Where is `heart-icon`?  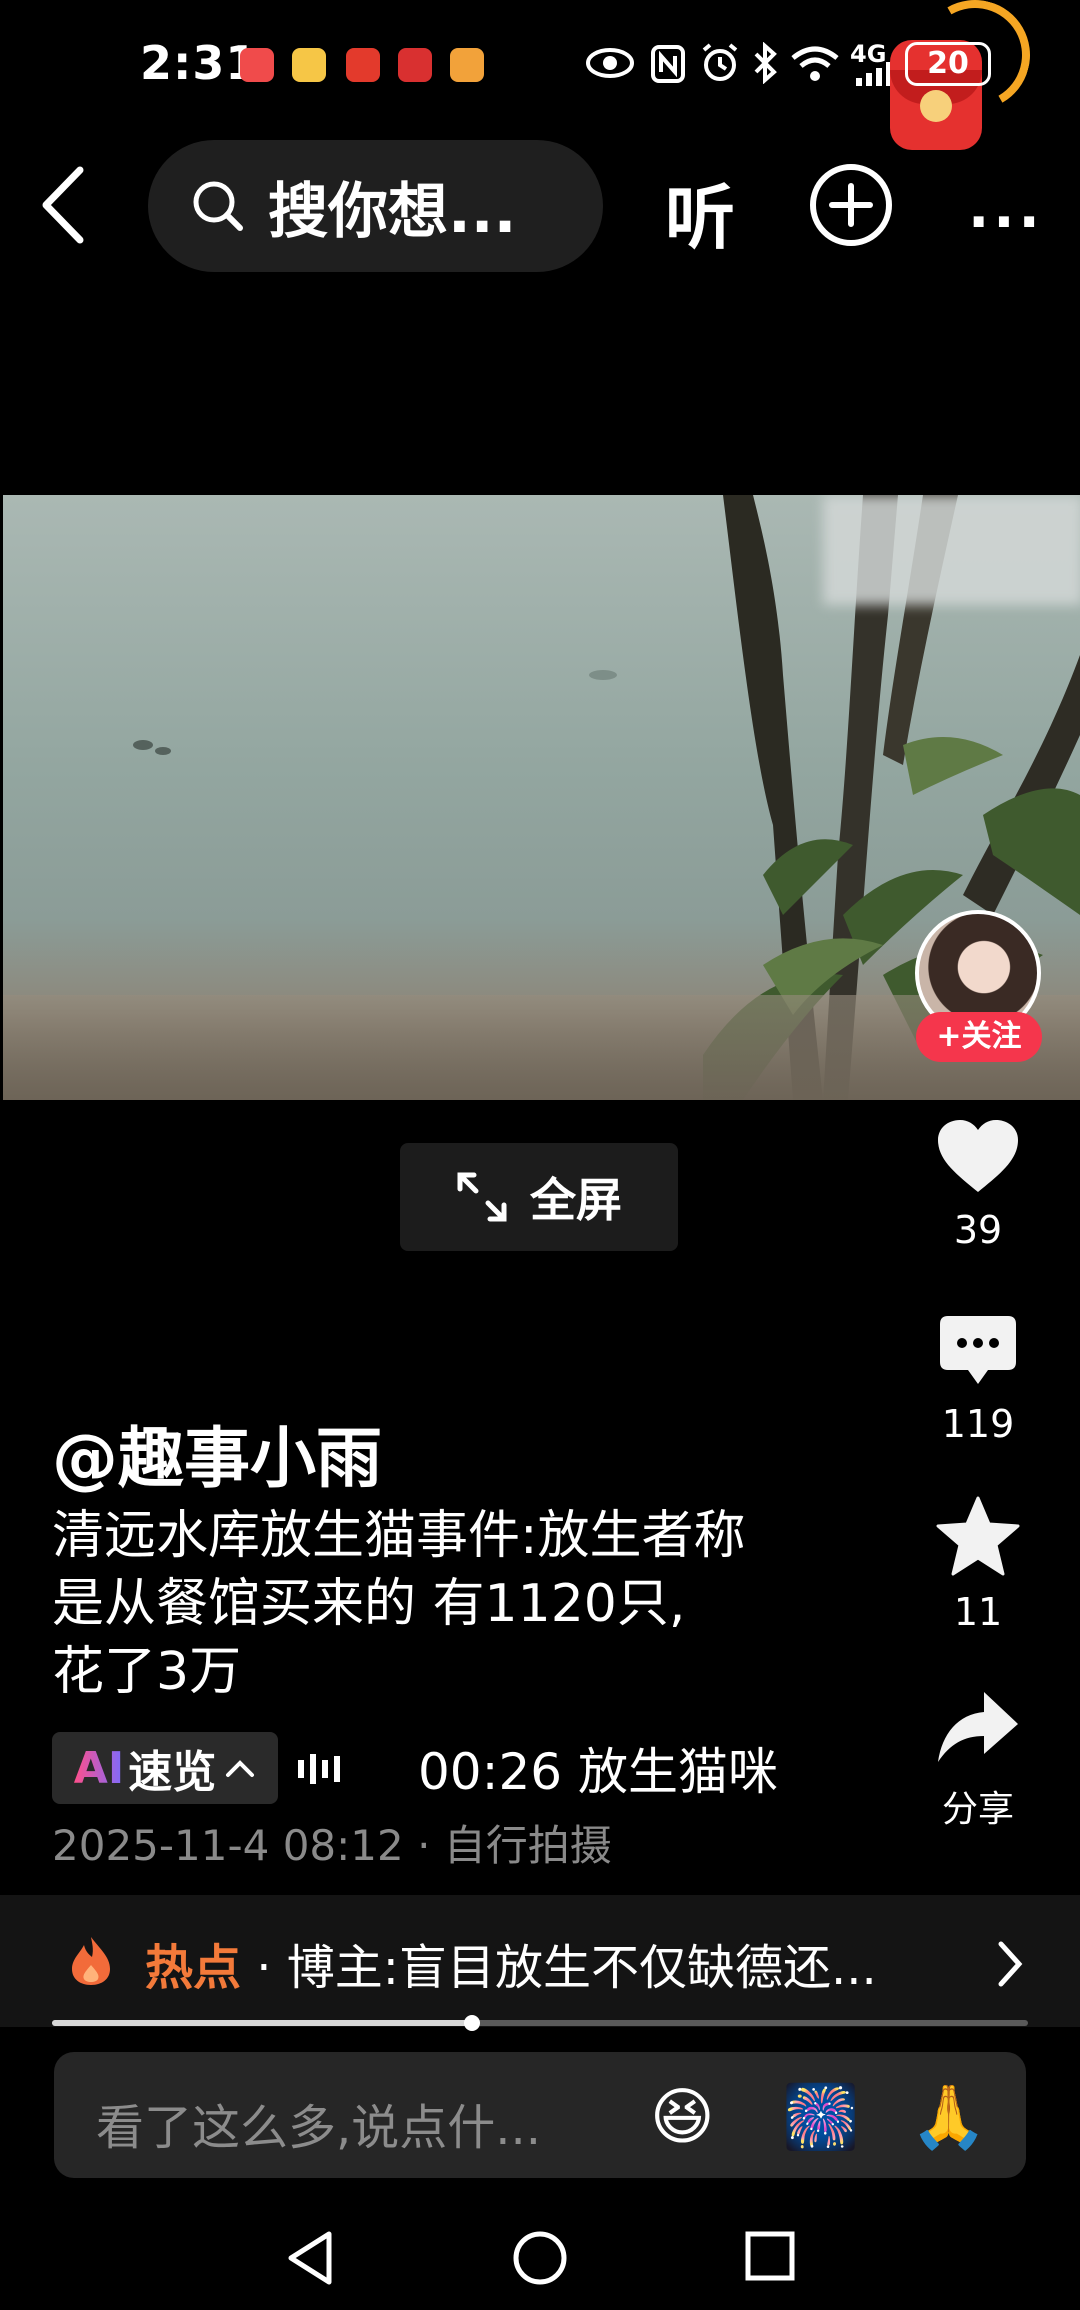 heart-icon is located at coordinates (978, 1156).